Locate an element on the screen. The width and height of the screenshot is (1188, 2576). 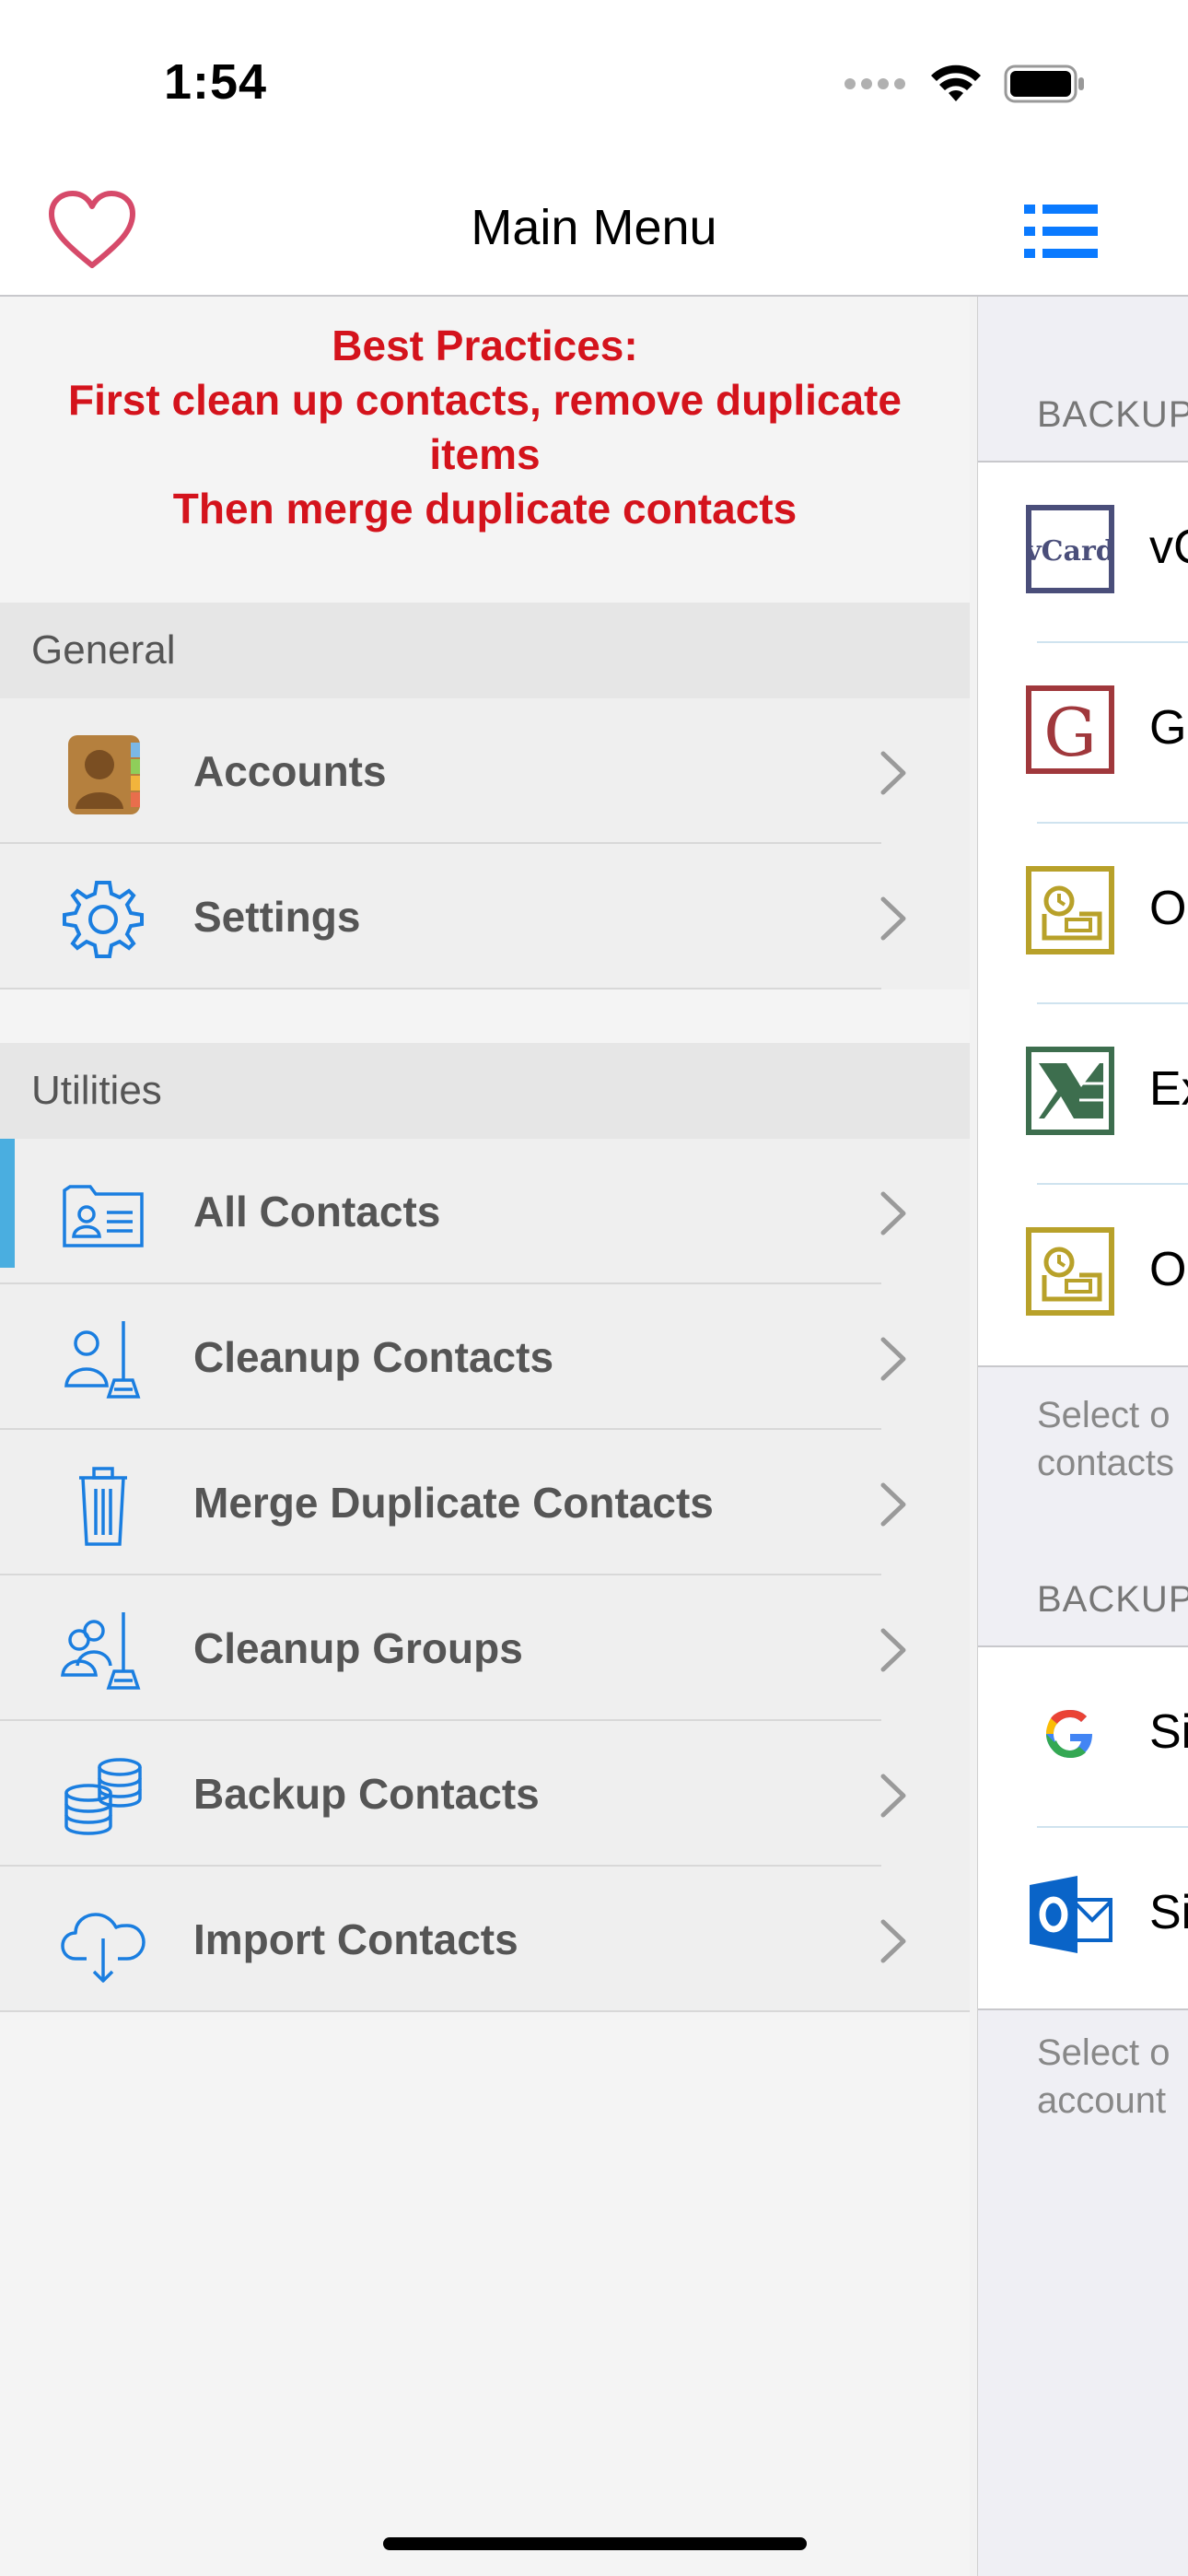
section-footer: Select o contacts is located at coordinates (1105, 1439).